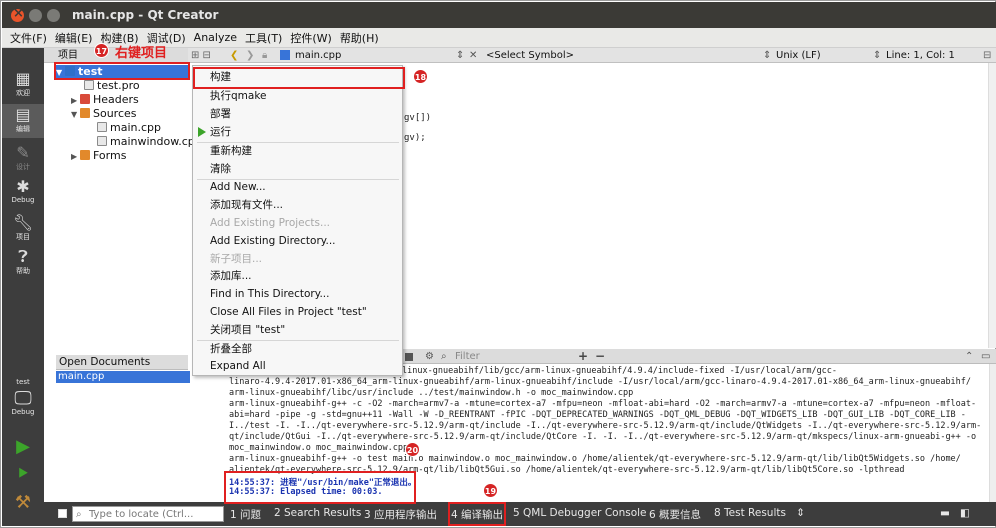  I want to click on run-icon, so click(202, 132).